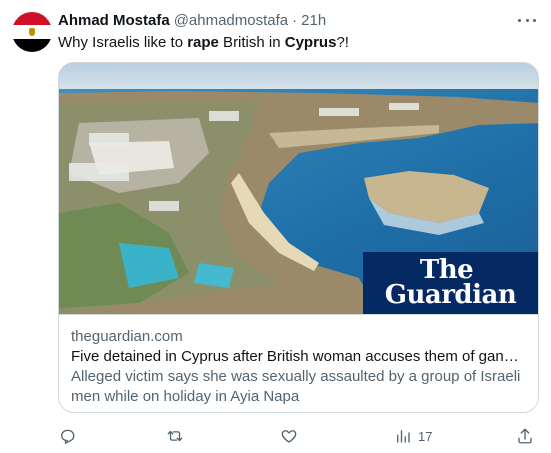  I want to click on reply-icon, so click(68, 436).